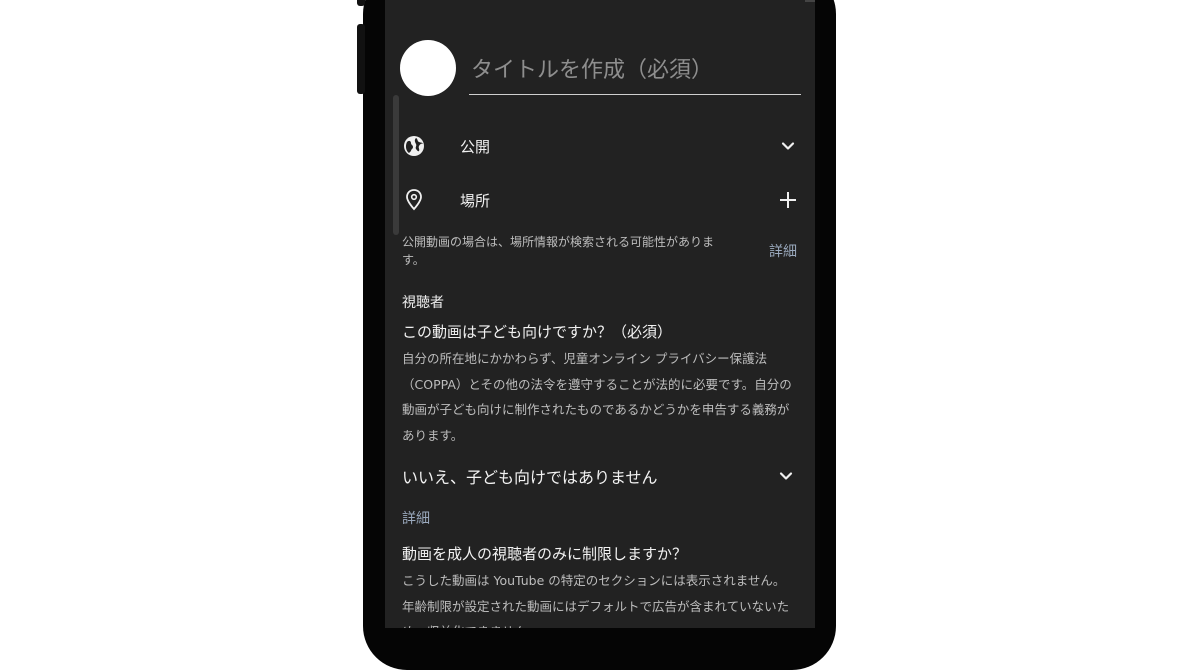  What do you see at coordinates (600, 146) in the screenshot?
I see `visibility-row: 公開` at bounding box center [600, 146].